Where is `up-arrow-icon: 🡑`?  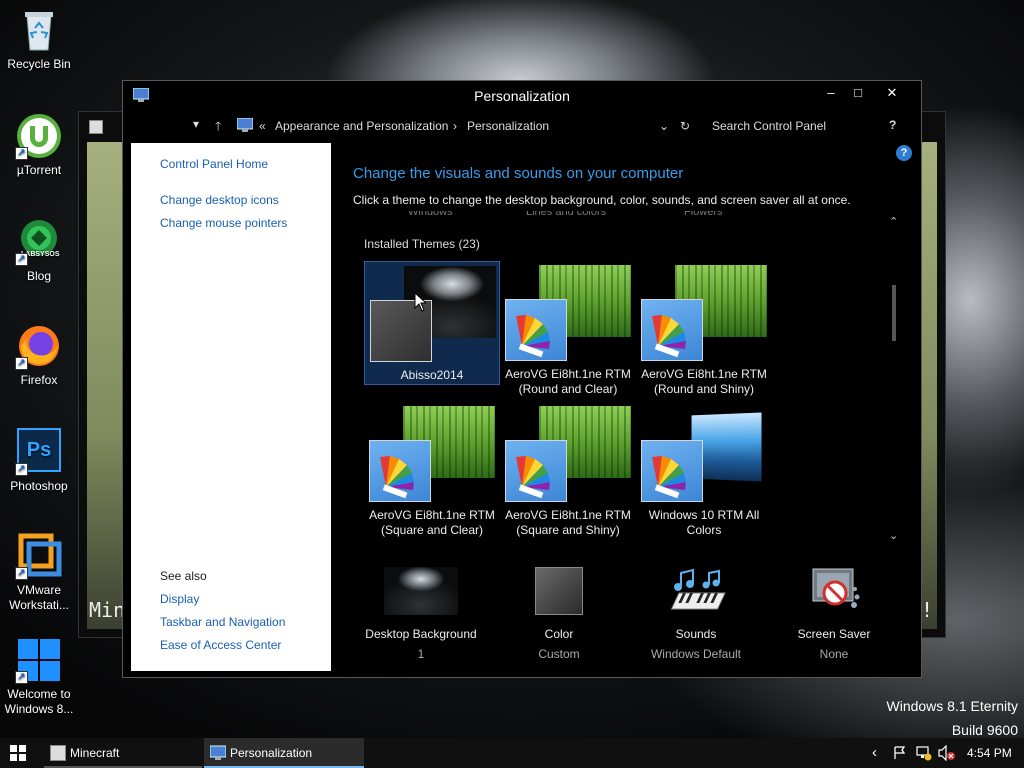
up-arrow-icon: 🡑 is located at coordinates (218, 127).